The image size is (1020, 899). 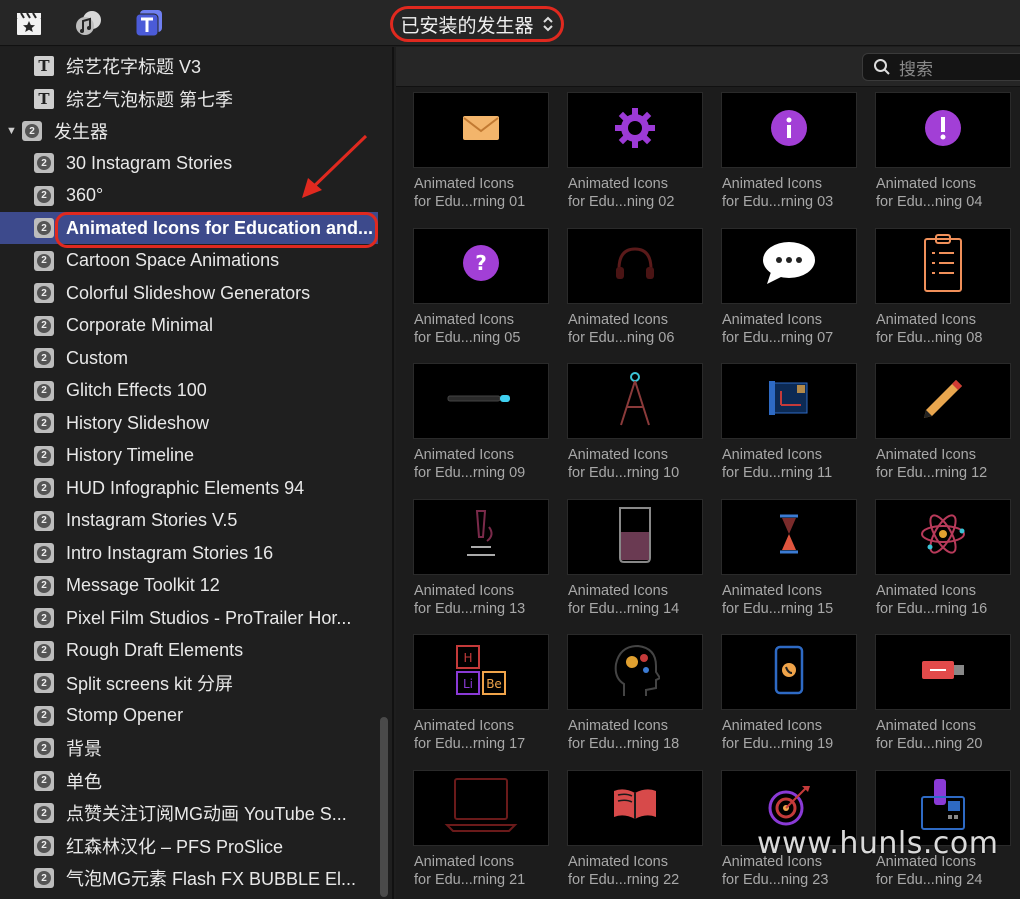 I want to click on sidebar-item-label: 背景, so click(x=84, y=749).